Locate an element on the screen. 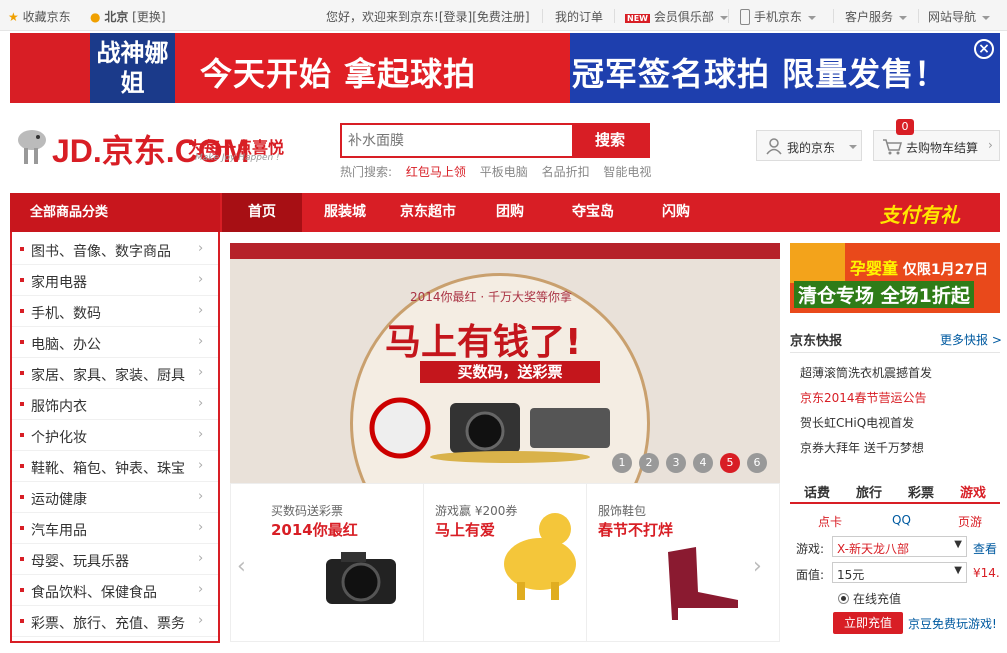  list-item: 电脑、办公 › is located at coordinates (115, 342).